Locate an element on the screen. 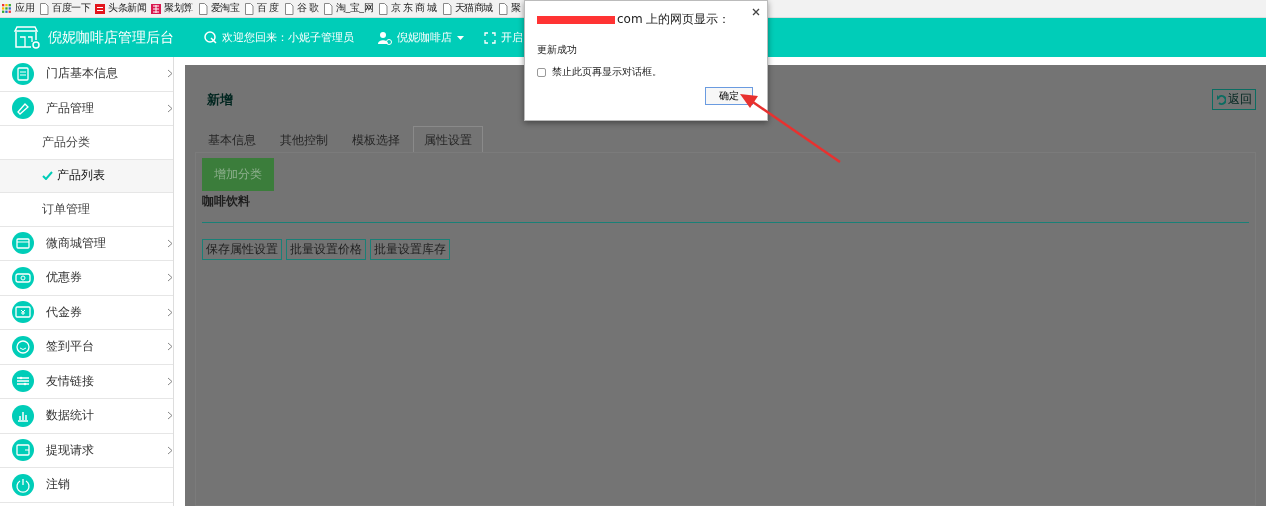  submenu-item: 产品列表 is located at coordinates (86, 176).